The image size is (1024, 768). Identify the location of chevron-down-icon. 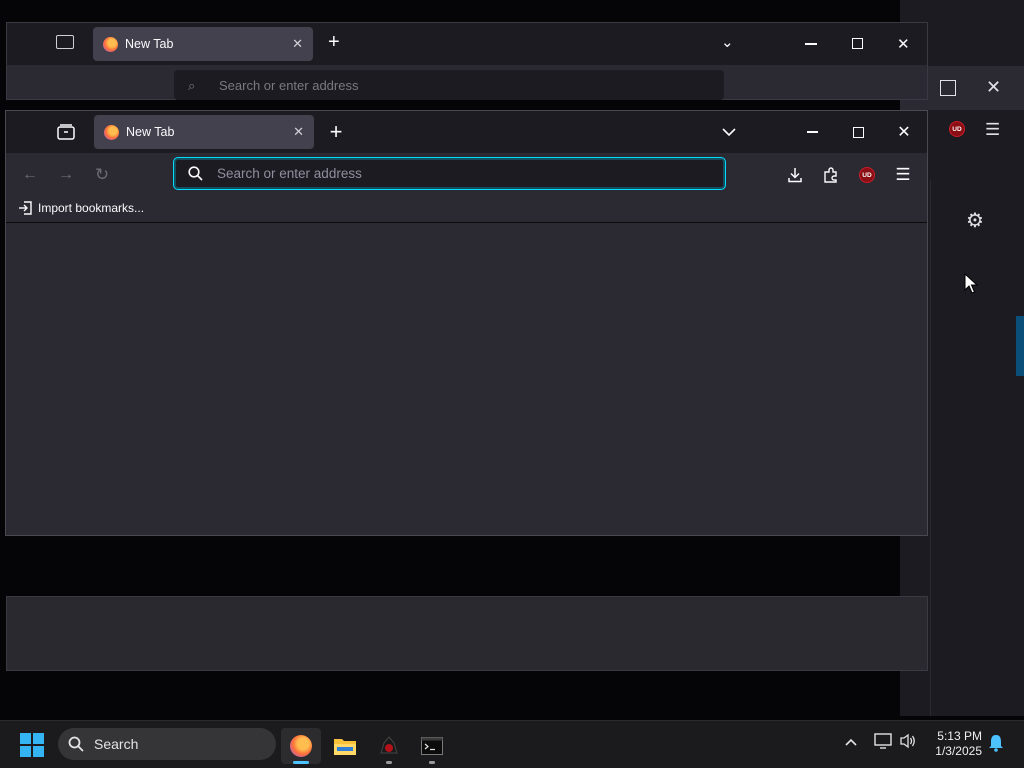
(729, 132).